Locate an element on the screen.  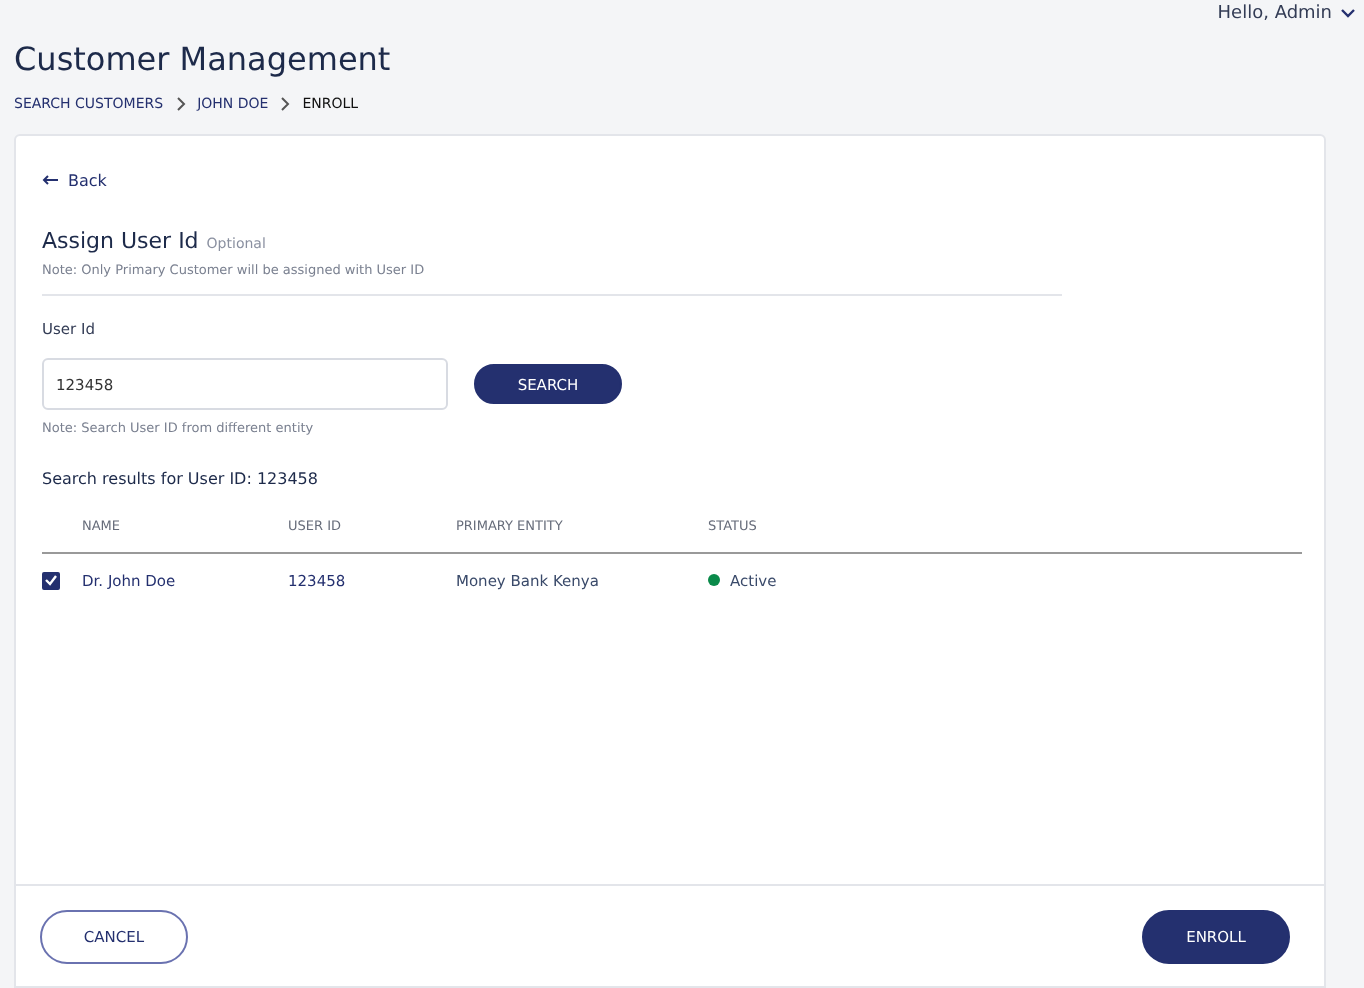
back-link: Back is located at coordinates (74, 180).